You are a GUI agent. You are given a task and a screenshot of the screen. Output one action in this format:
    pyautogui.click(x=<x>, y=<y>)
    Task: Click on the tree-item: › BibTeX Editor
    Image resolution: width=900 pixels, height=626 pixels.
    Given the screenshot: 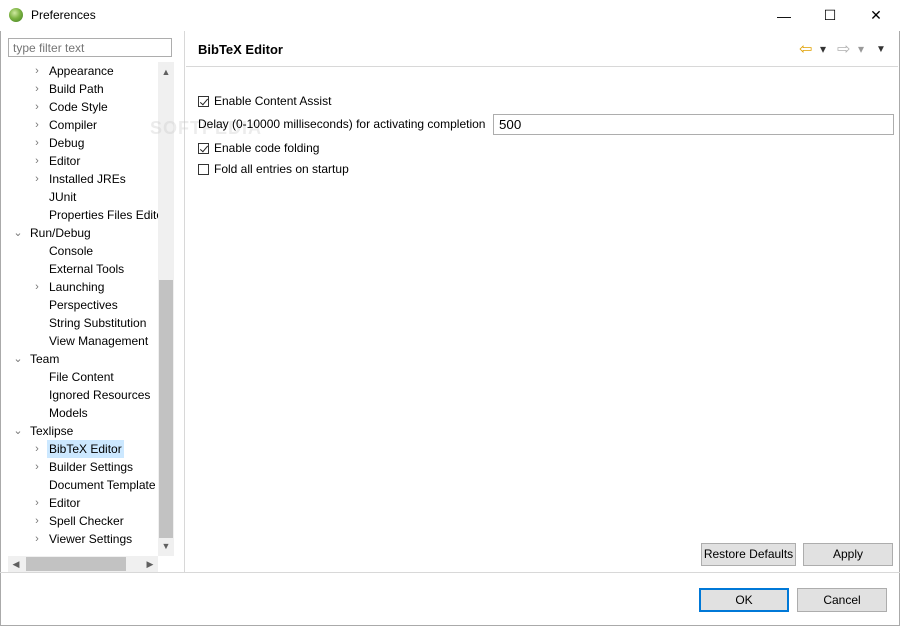 What is the action you would take?
    pyautogui.click(x=83, y=449)
    